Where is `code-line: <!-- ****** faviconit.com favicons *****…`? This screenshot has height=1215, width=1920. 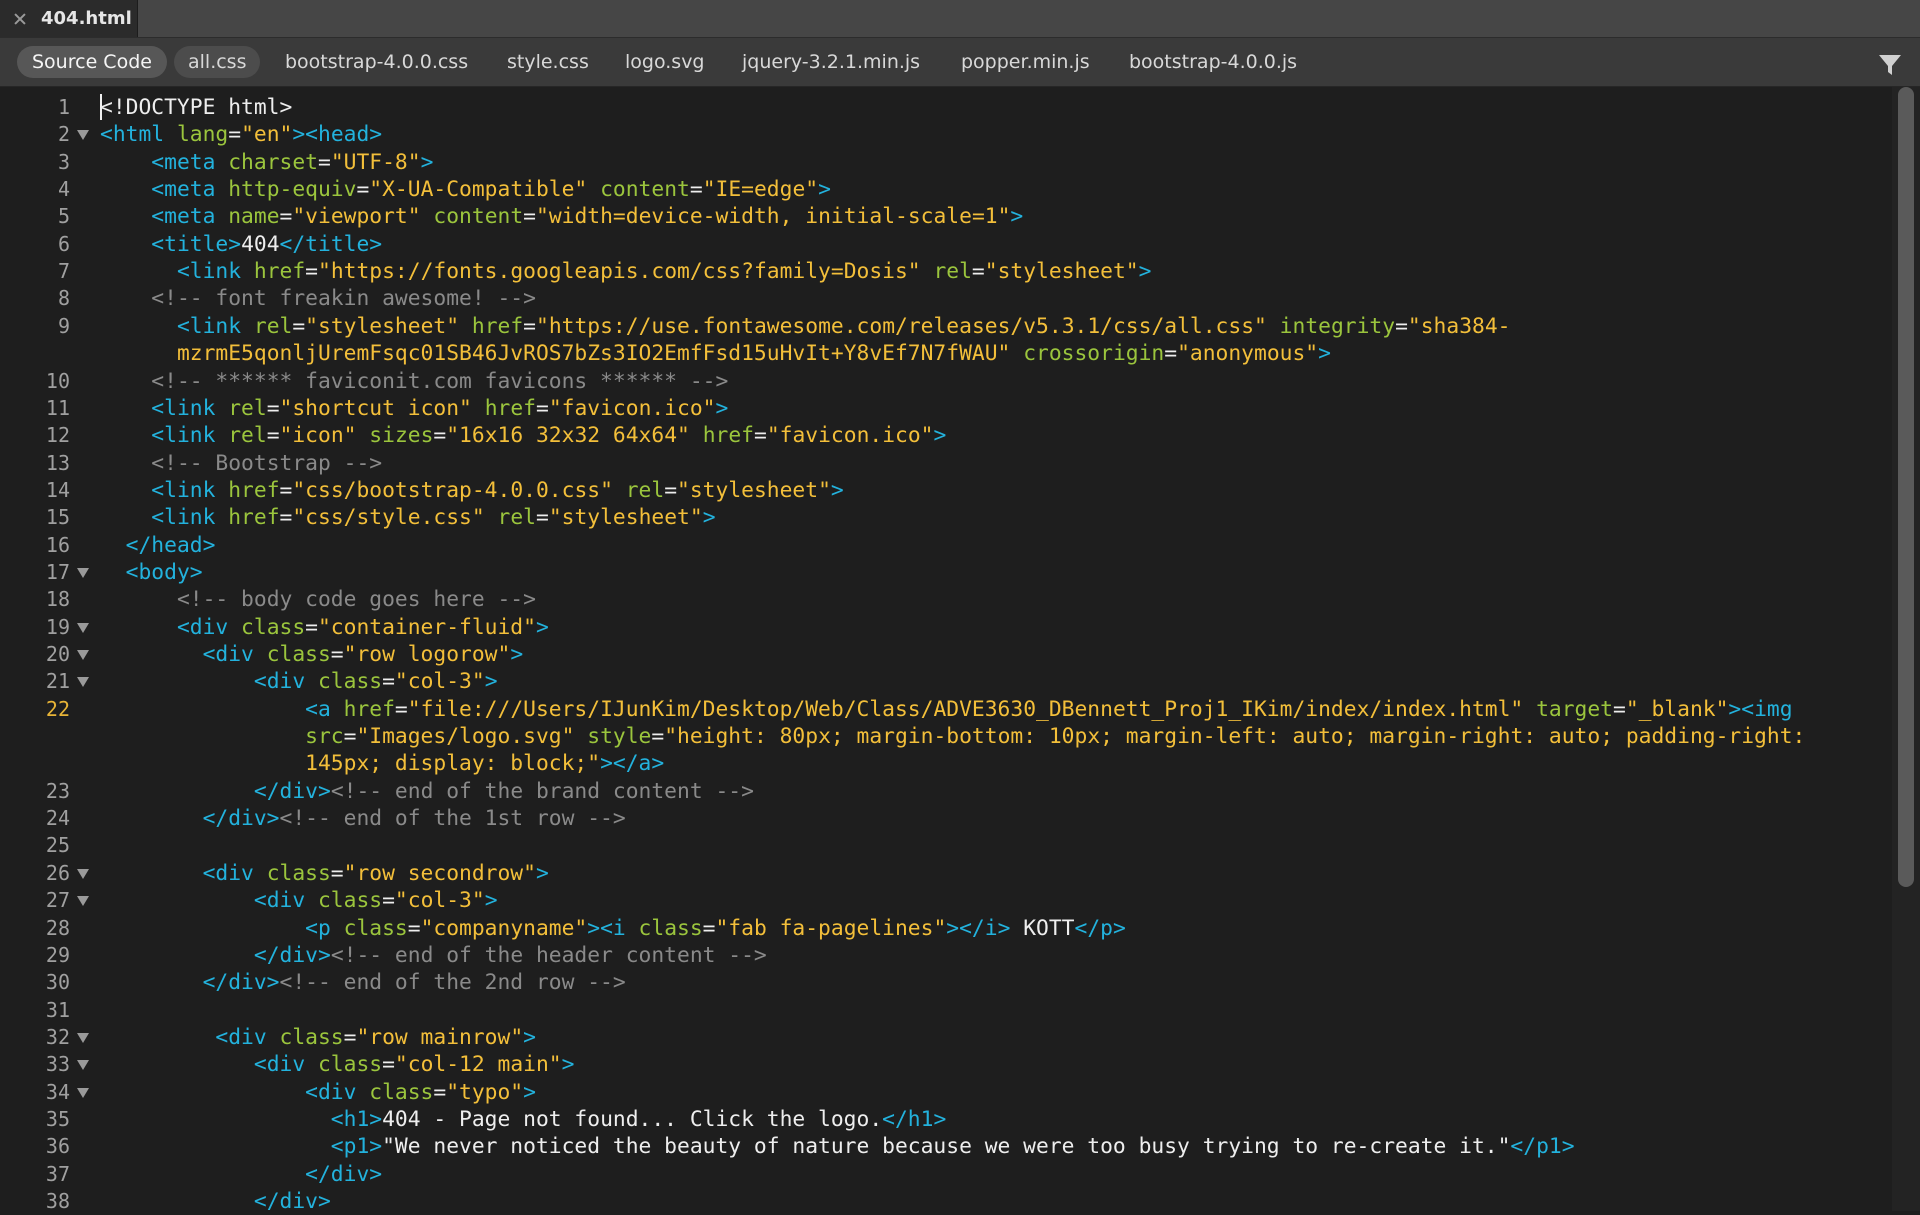
code-line: <!-- ****** faviconit.com favicons *****… is located at coordinates (414, 381).